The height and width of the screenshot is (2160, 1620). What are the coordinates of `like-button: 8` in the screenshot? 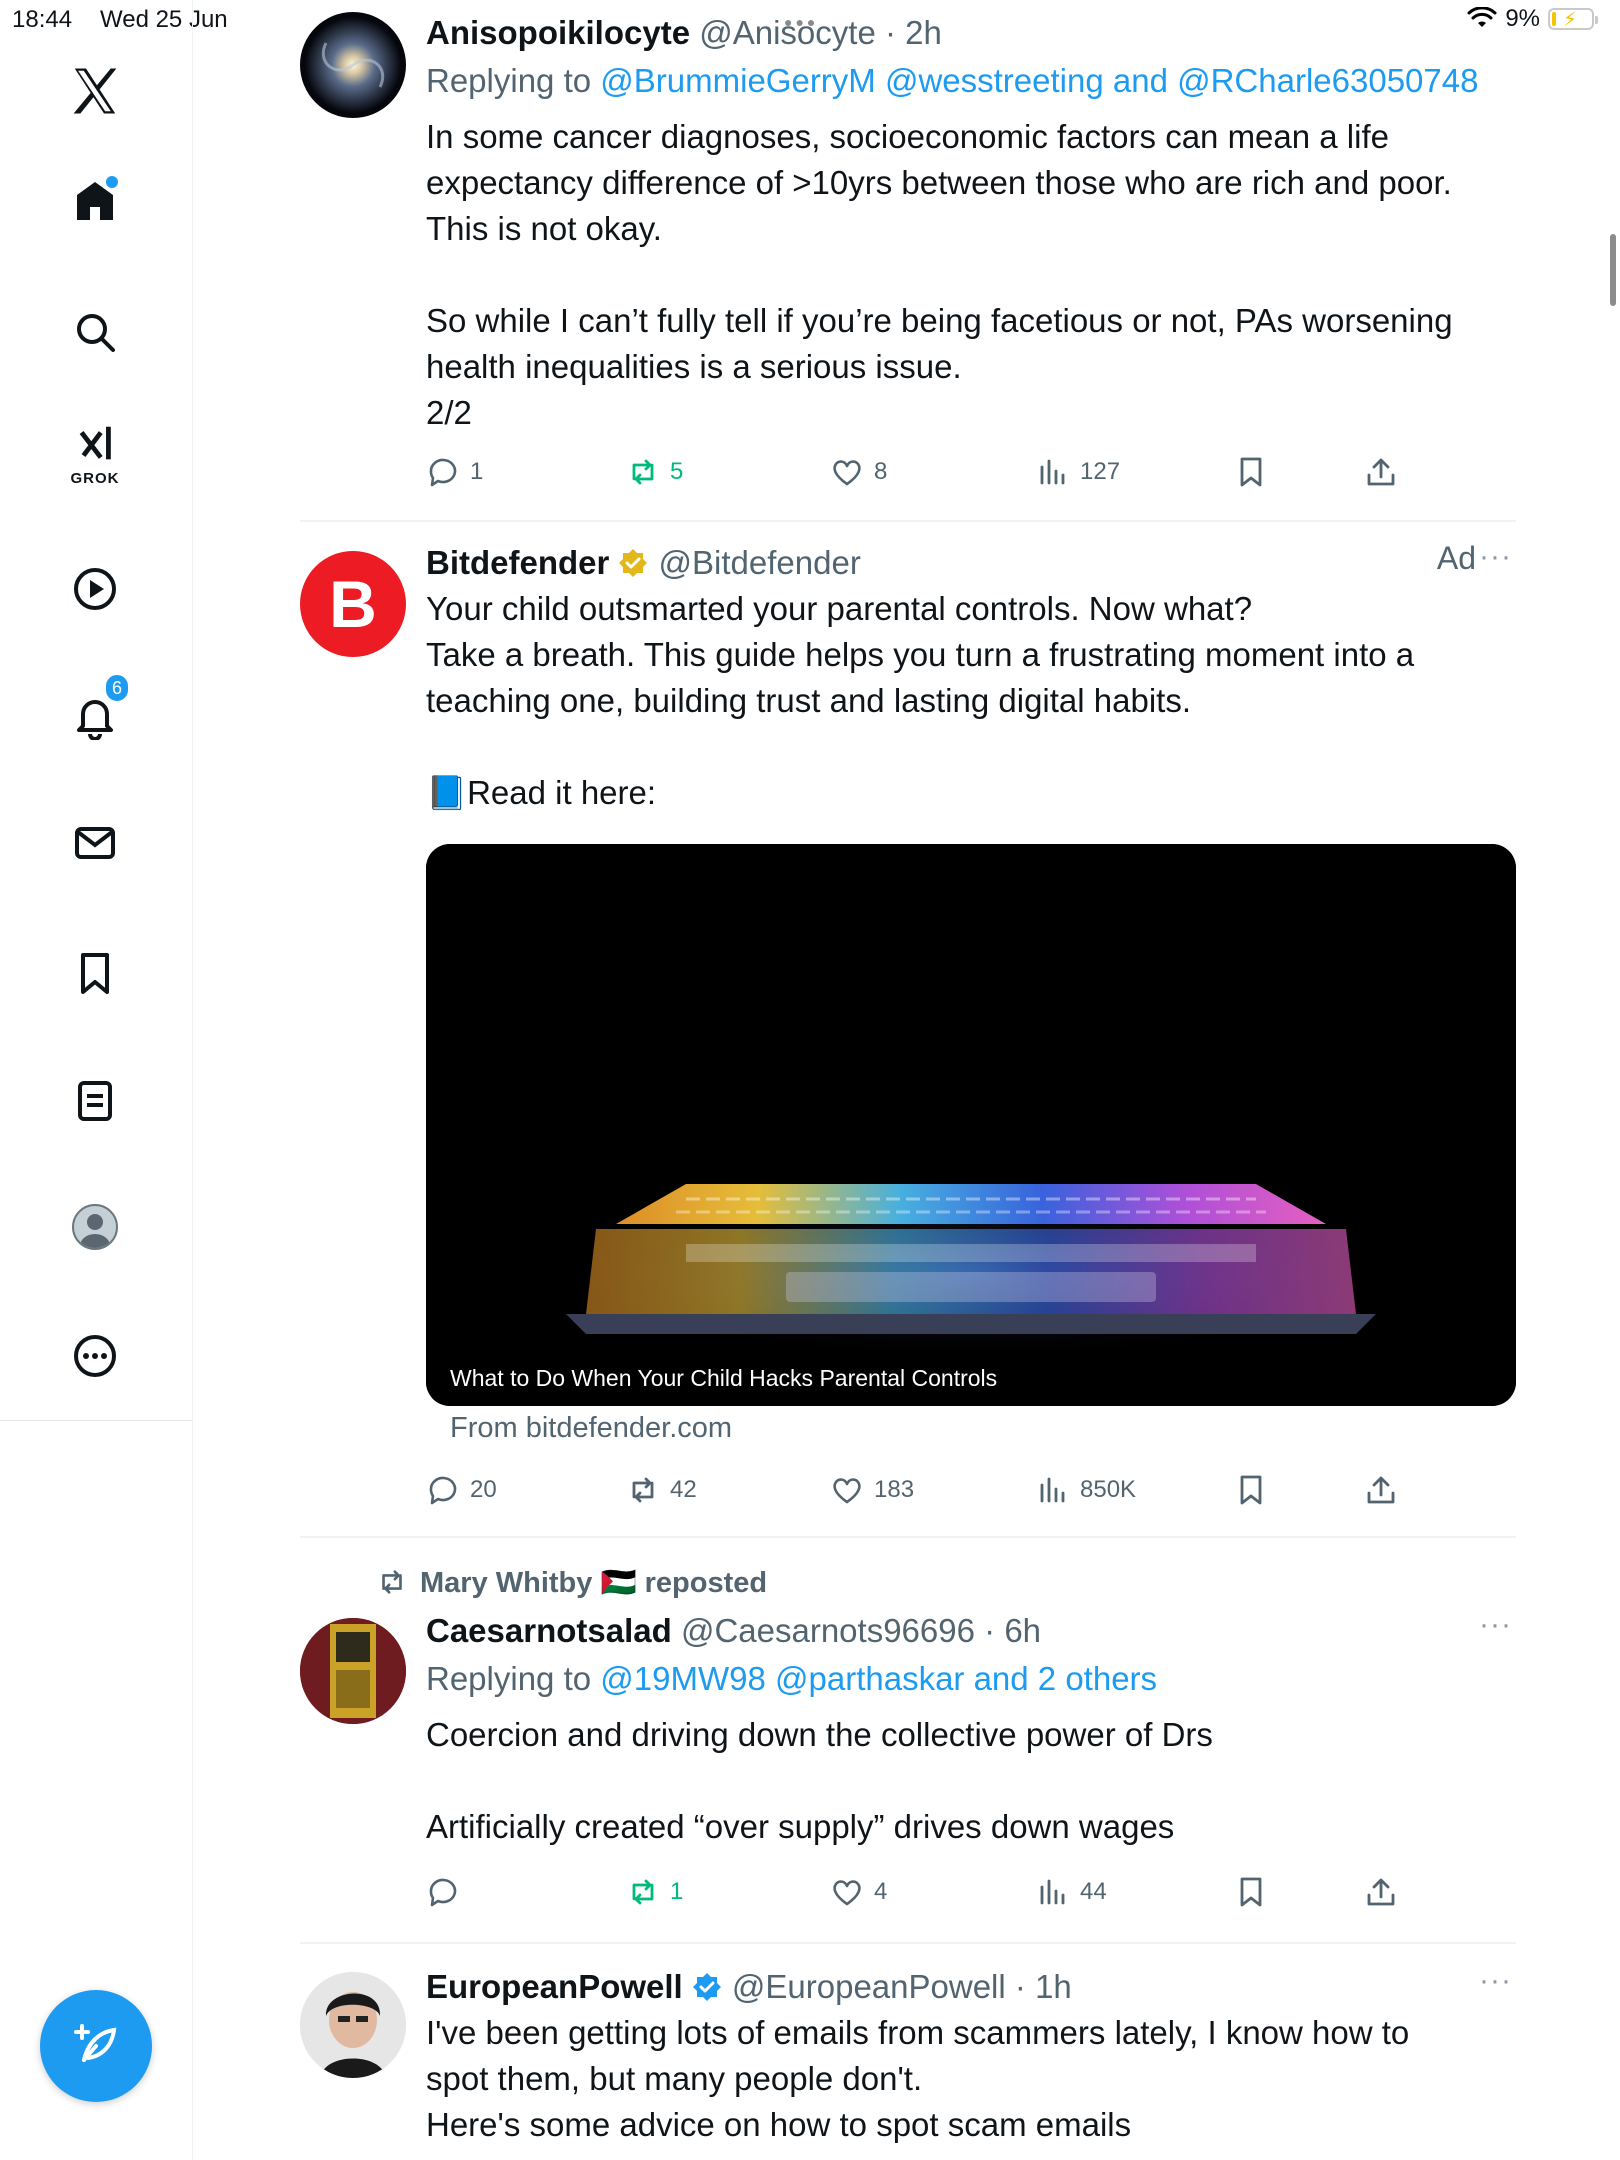 It's located at (858, 472).